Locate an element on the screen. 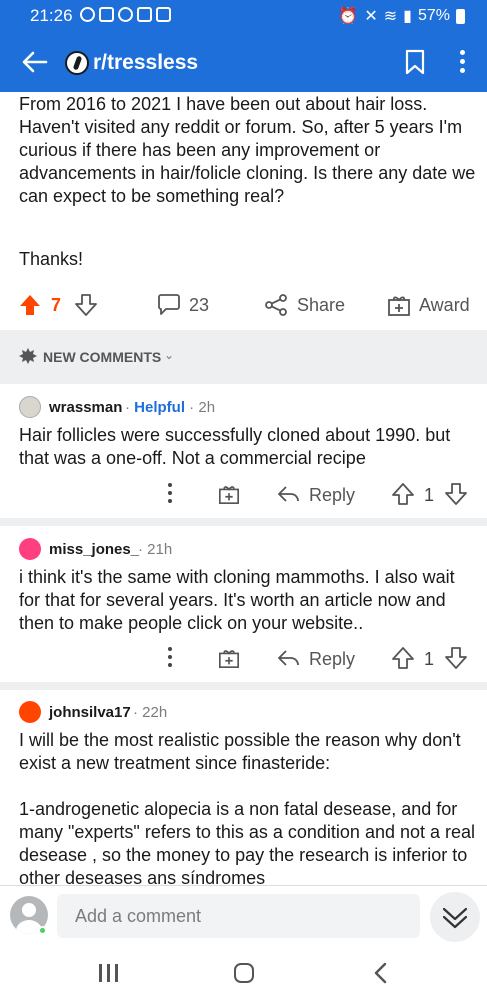  battery-icon is located at coordinates (460, 16).